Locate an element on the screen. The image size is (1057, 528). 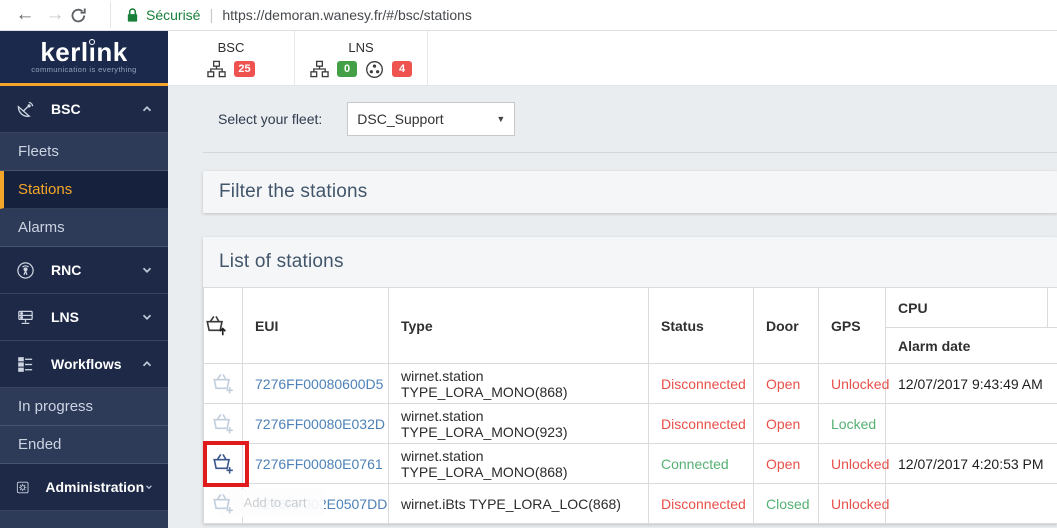
globe-dot-icon is located at coordinates (91, 42).